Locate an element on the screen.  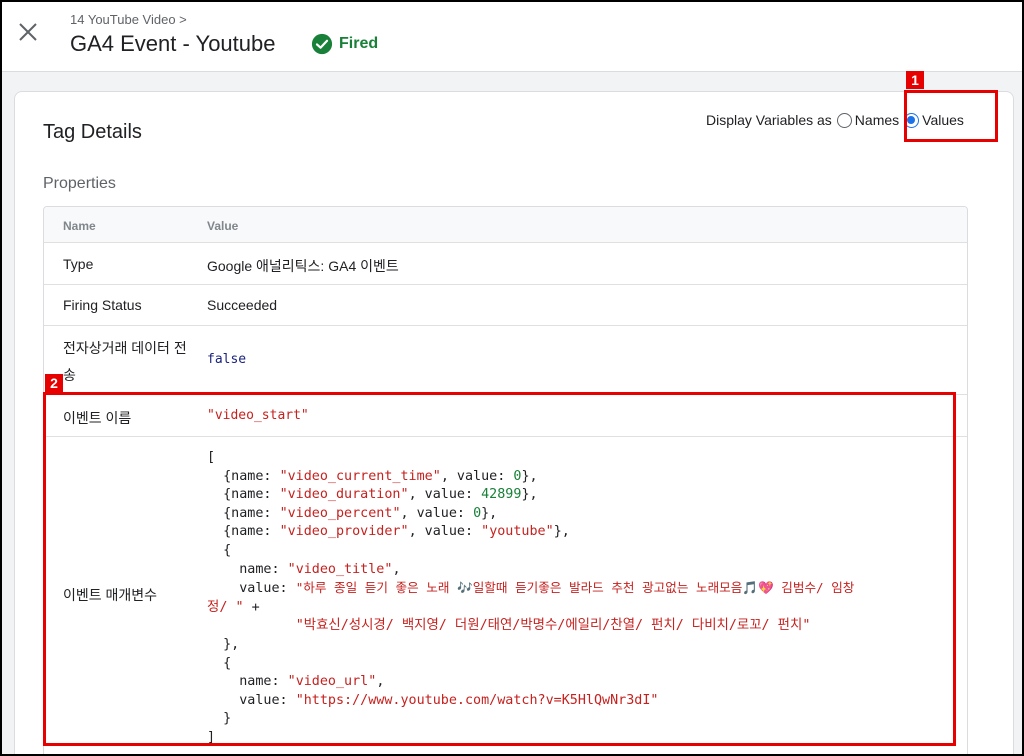
radio-names-label: Names is located at coordinates (877, 120).